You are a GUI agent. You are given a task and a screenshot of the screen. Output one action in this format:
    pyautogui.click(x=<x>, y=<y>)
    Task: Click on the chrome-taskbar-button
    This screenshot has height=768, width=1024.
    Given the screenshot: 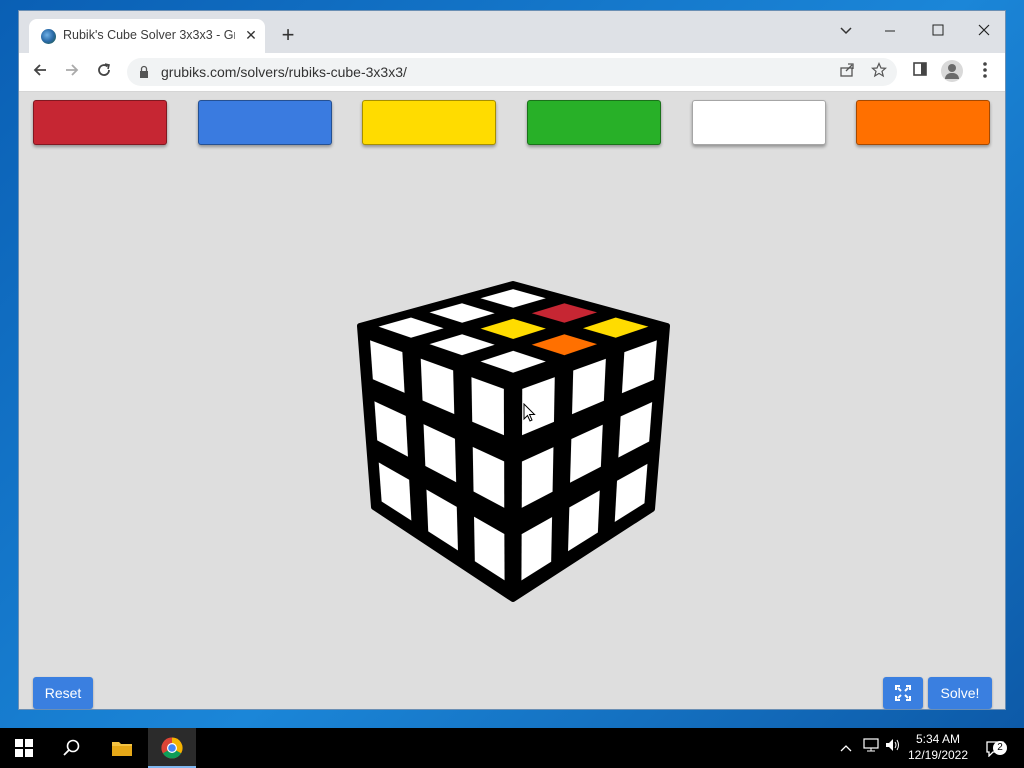 What is the action you would take?
    pyautogui.click(x=172, y=748)
    